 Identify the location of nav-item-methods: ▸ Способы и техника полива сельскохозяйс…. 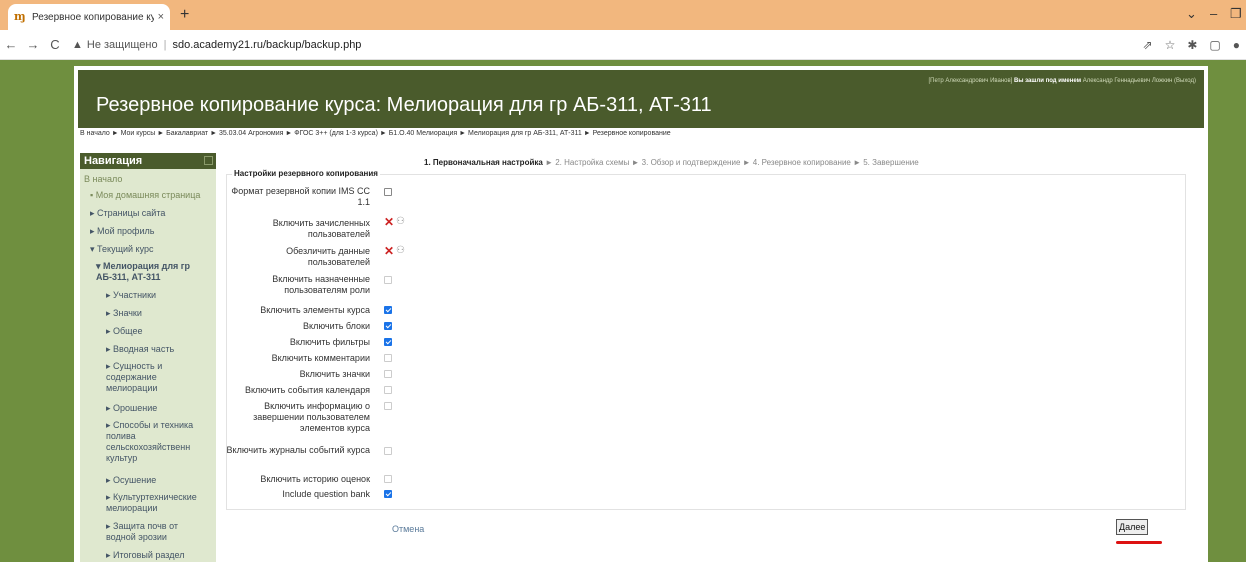
(159, 442).